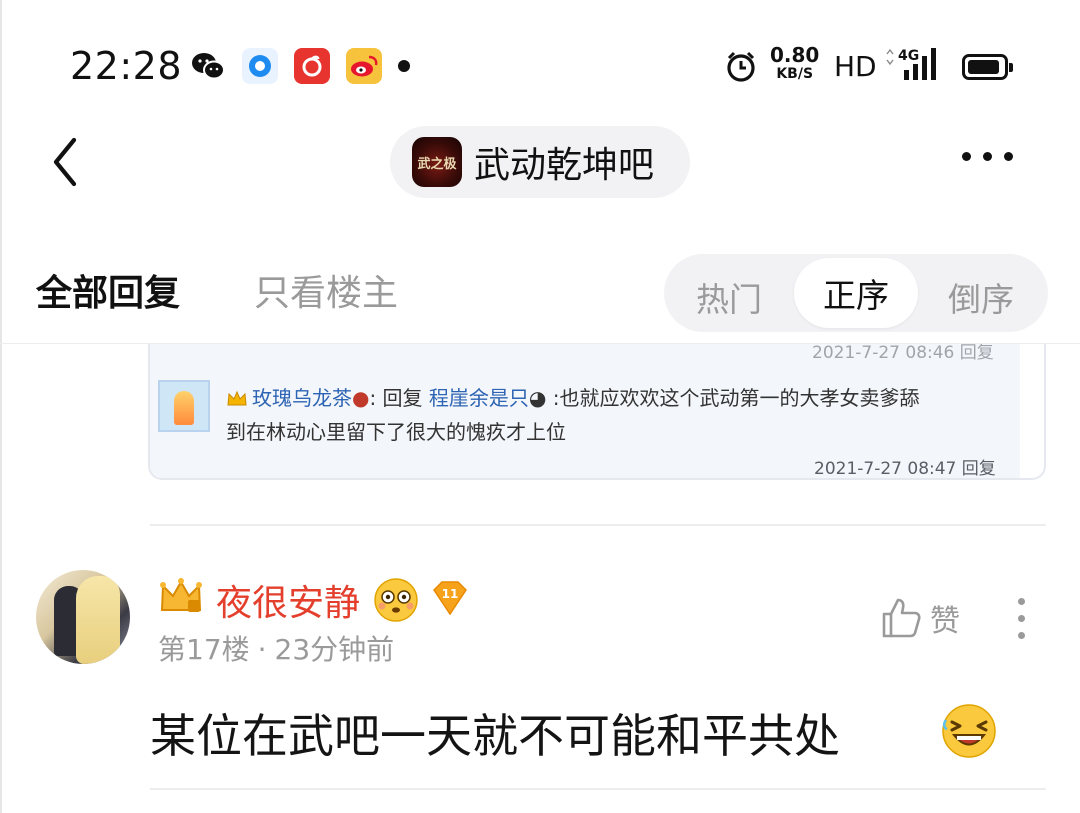 This screenshot has height=813, width=1080. Describe the element at coordinates (108, 290) in the screenshot. I see `tab-all-replies: 全部回复` at that location.